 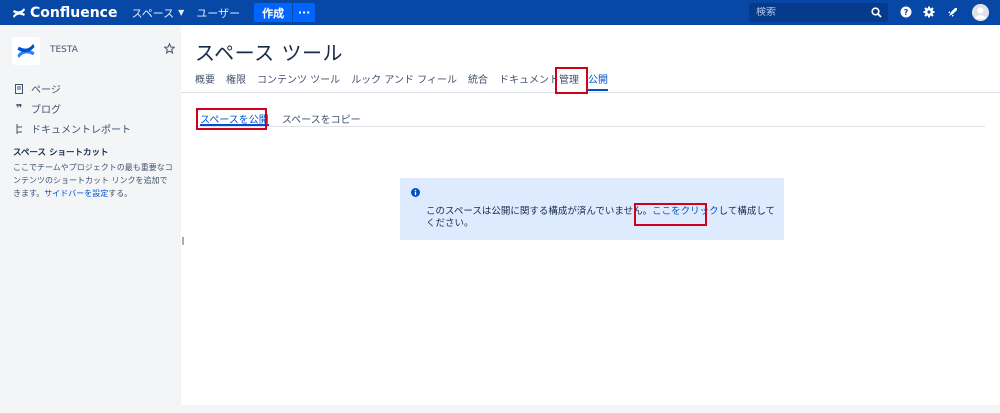 I want to click on info-icon, so click(x=415, y=192).